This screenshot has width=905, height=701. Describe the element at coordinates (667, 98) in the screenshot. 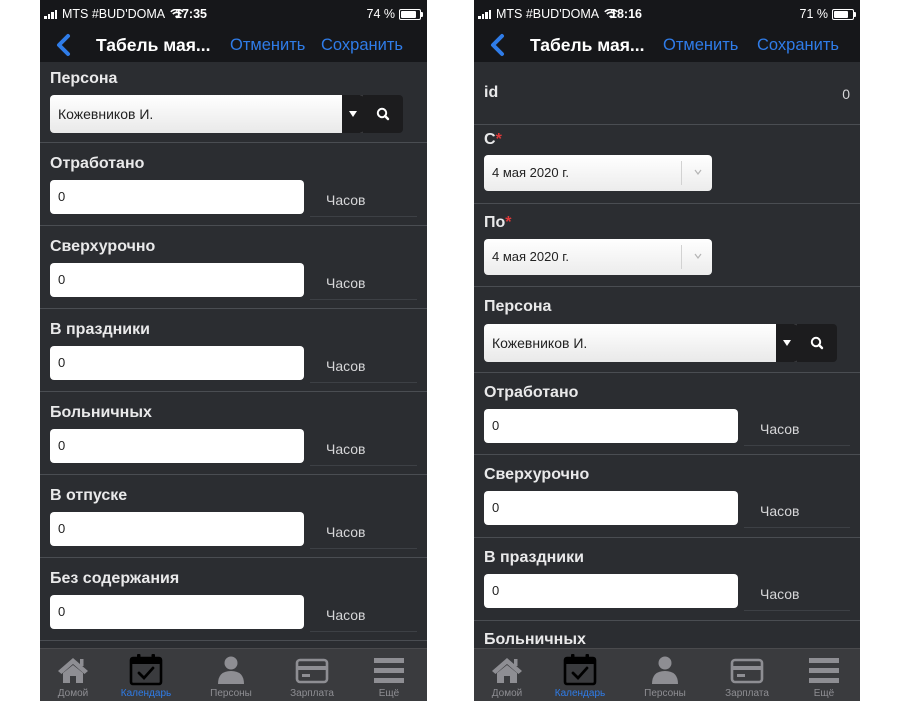

I see `id-row: id 0` at that location.